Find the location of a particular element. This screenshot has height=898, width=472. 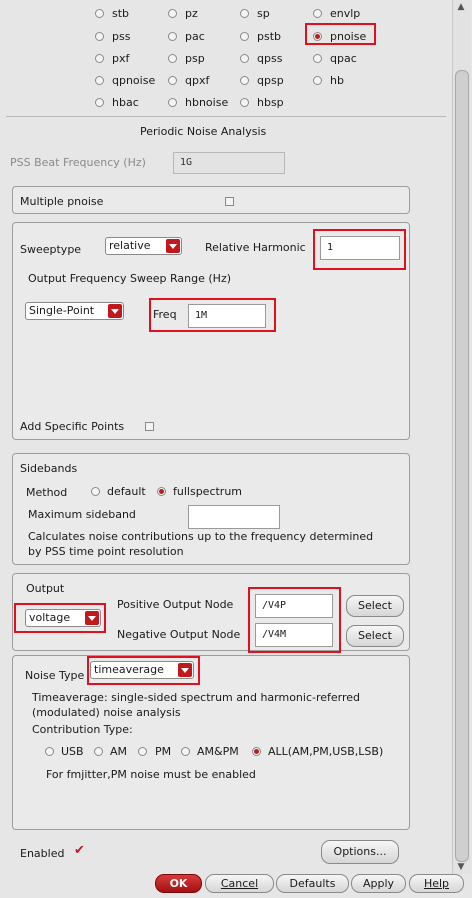

pss-beat-frequency-field: 1G is located at coordinates (229, 163).